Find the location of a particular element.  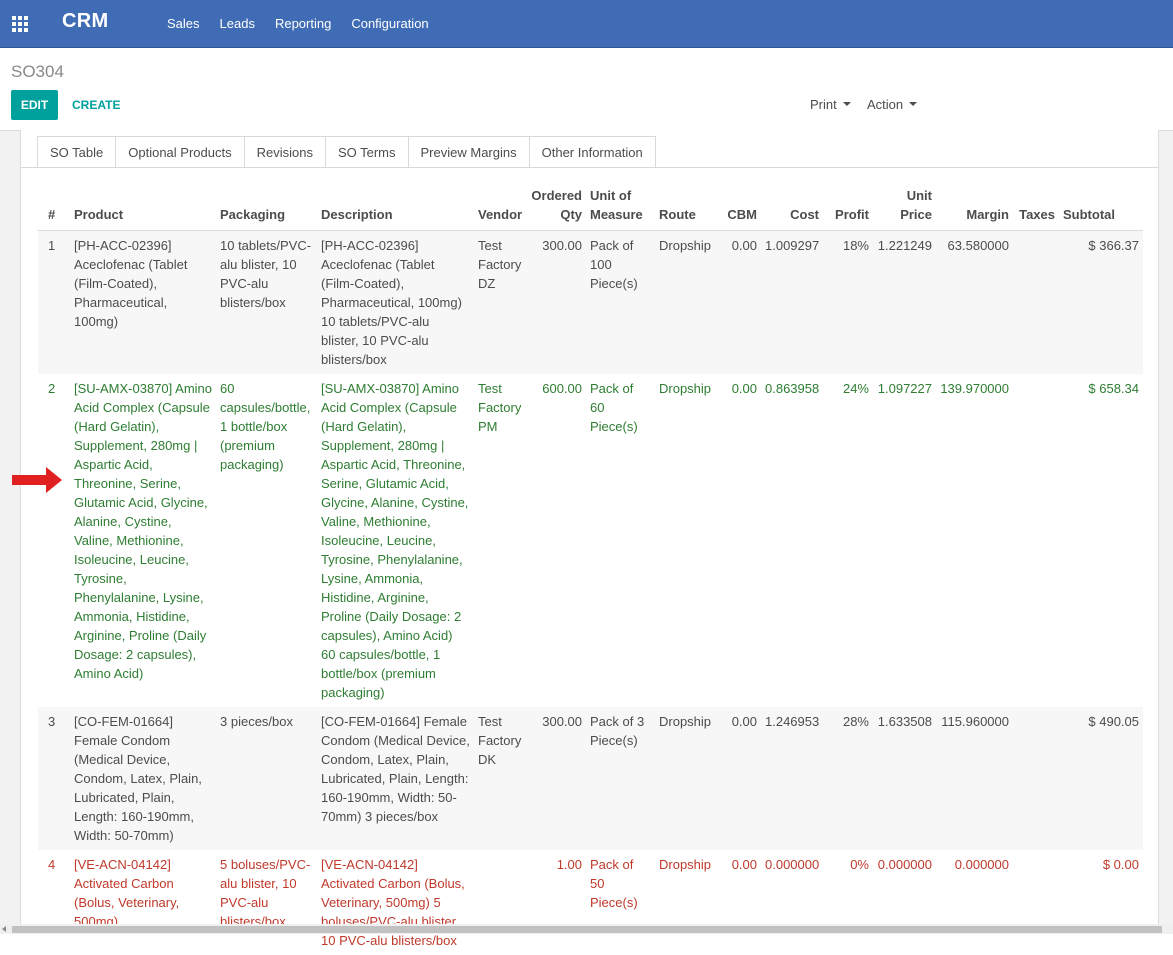

cell-num: 4 is located at coordinates (52, 864).